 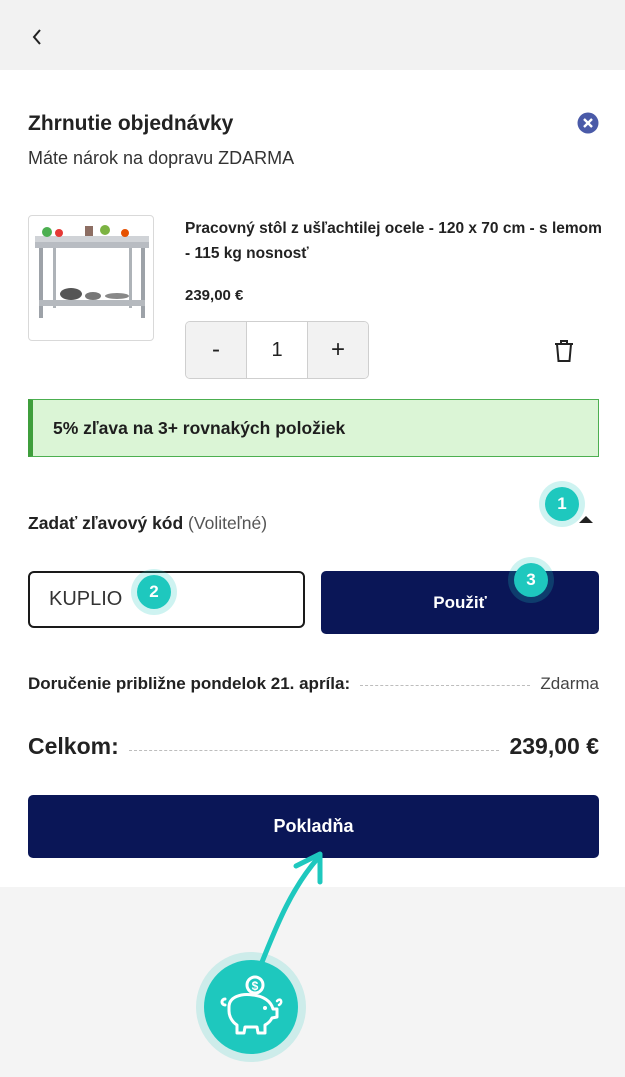 I want to click on remove-item-button, so click(x=564, y=351).